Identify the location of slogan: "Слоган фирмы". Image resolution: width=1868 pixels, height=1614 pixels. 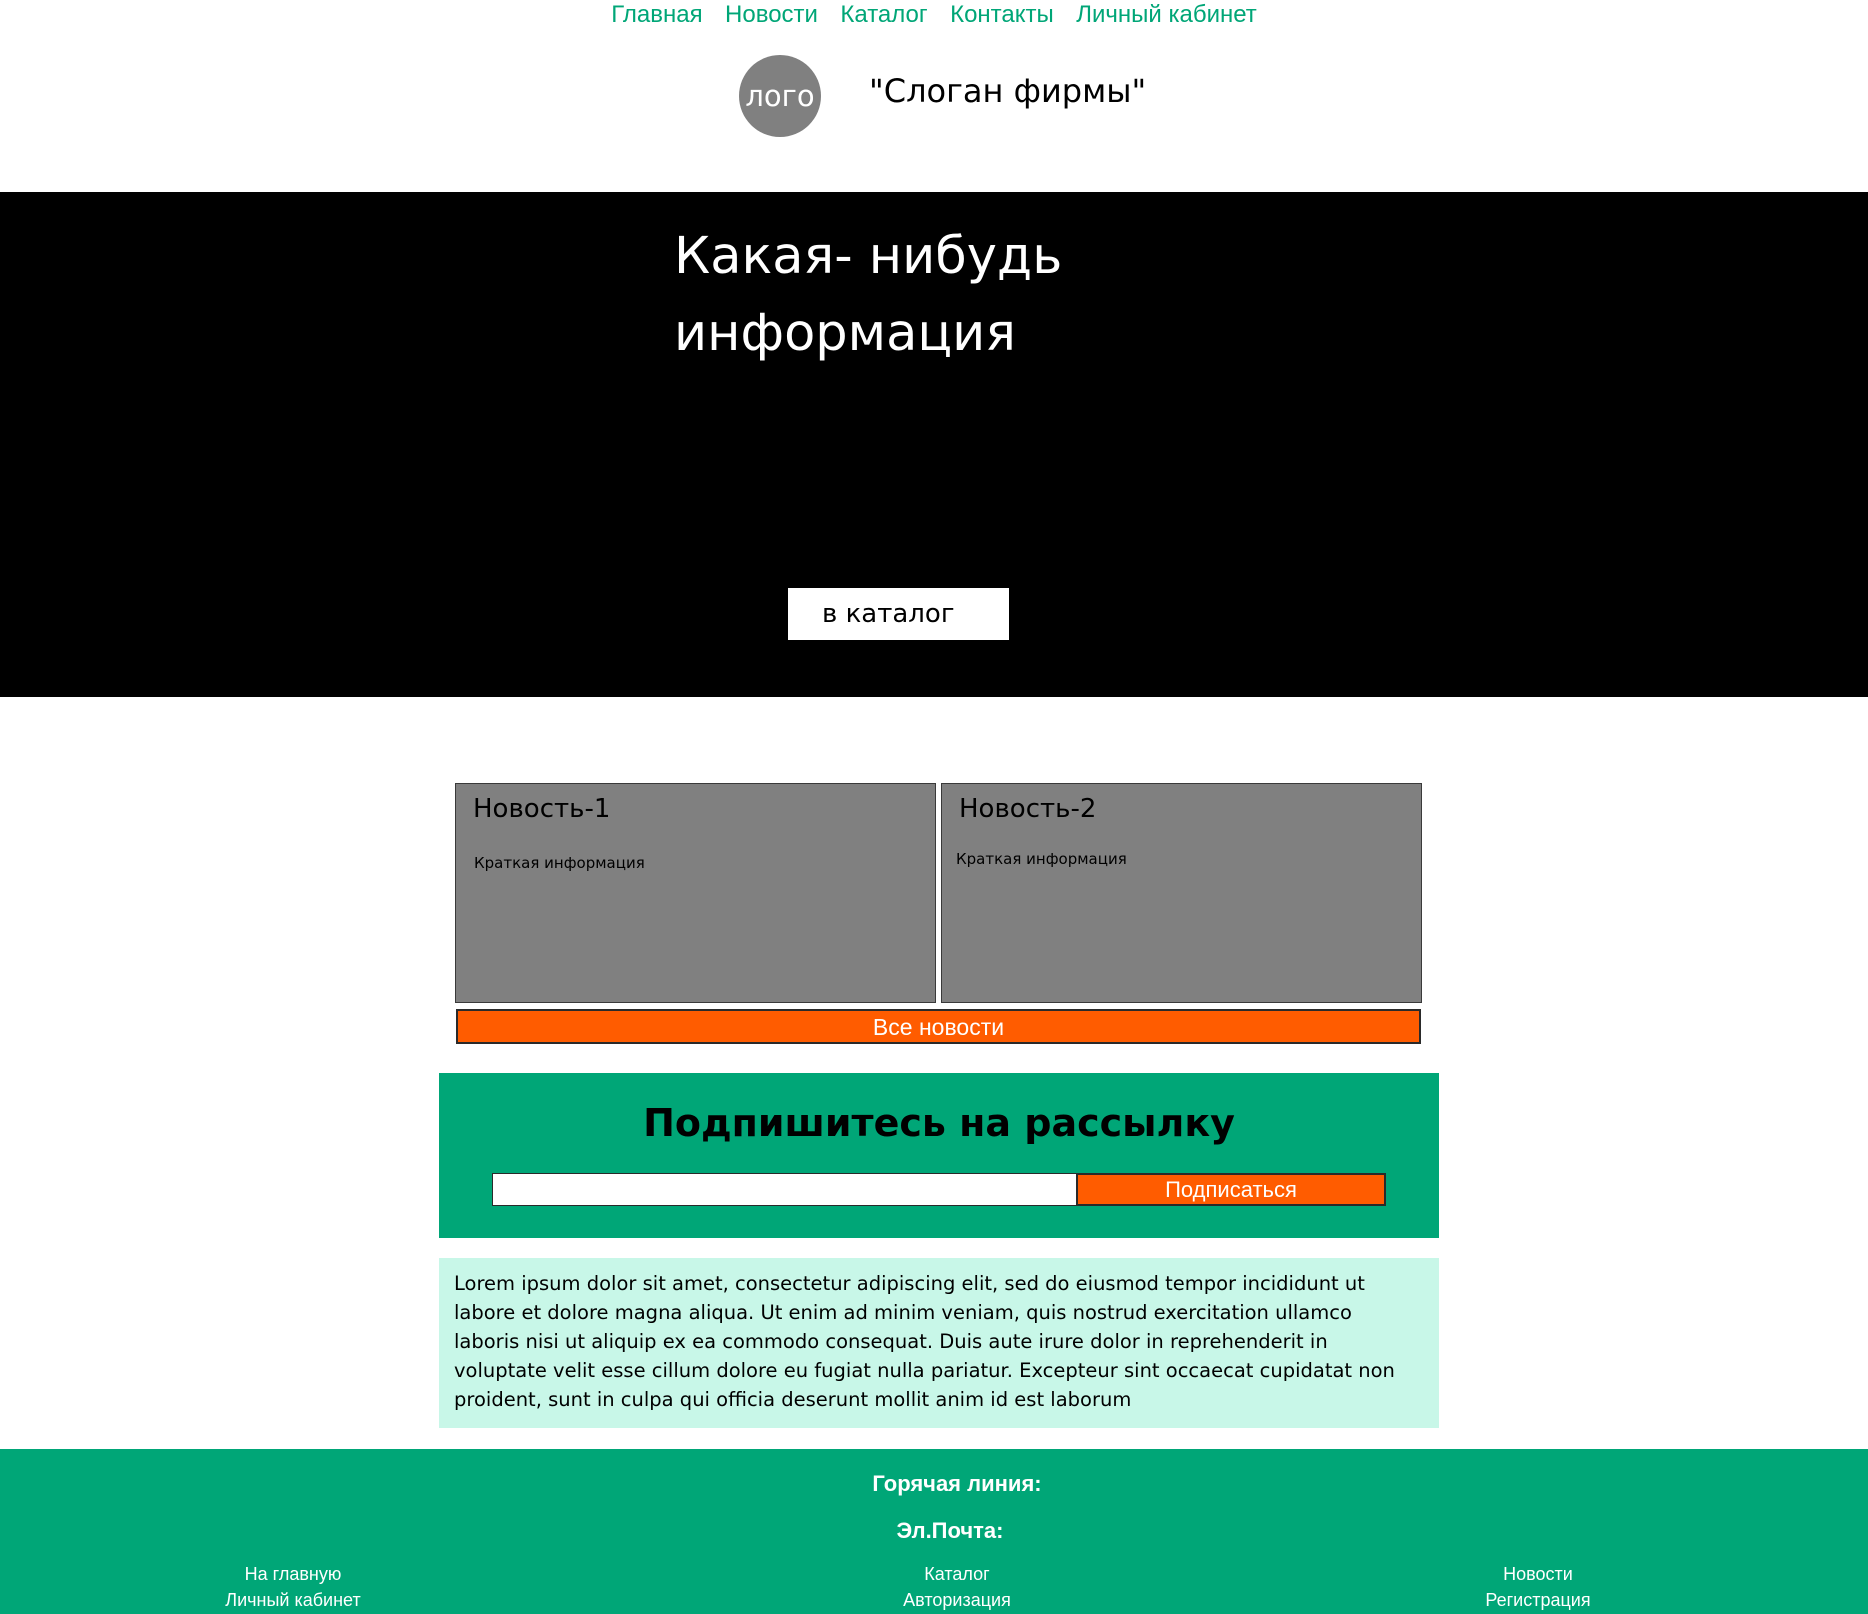
(1008, 91).